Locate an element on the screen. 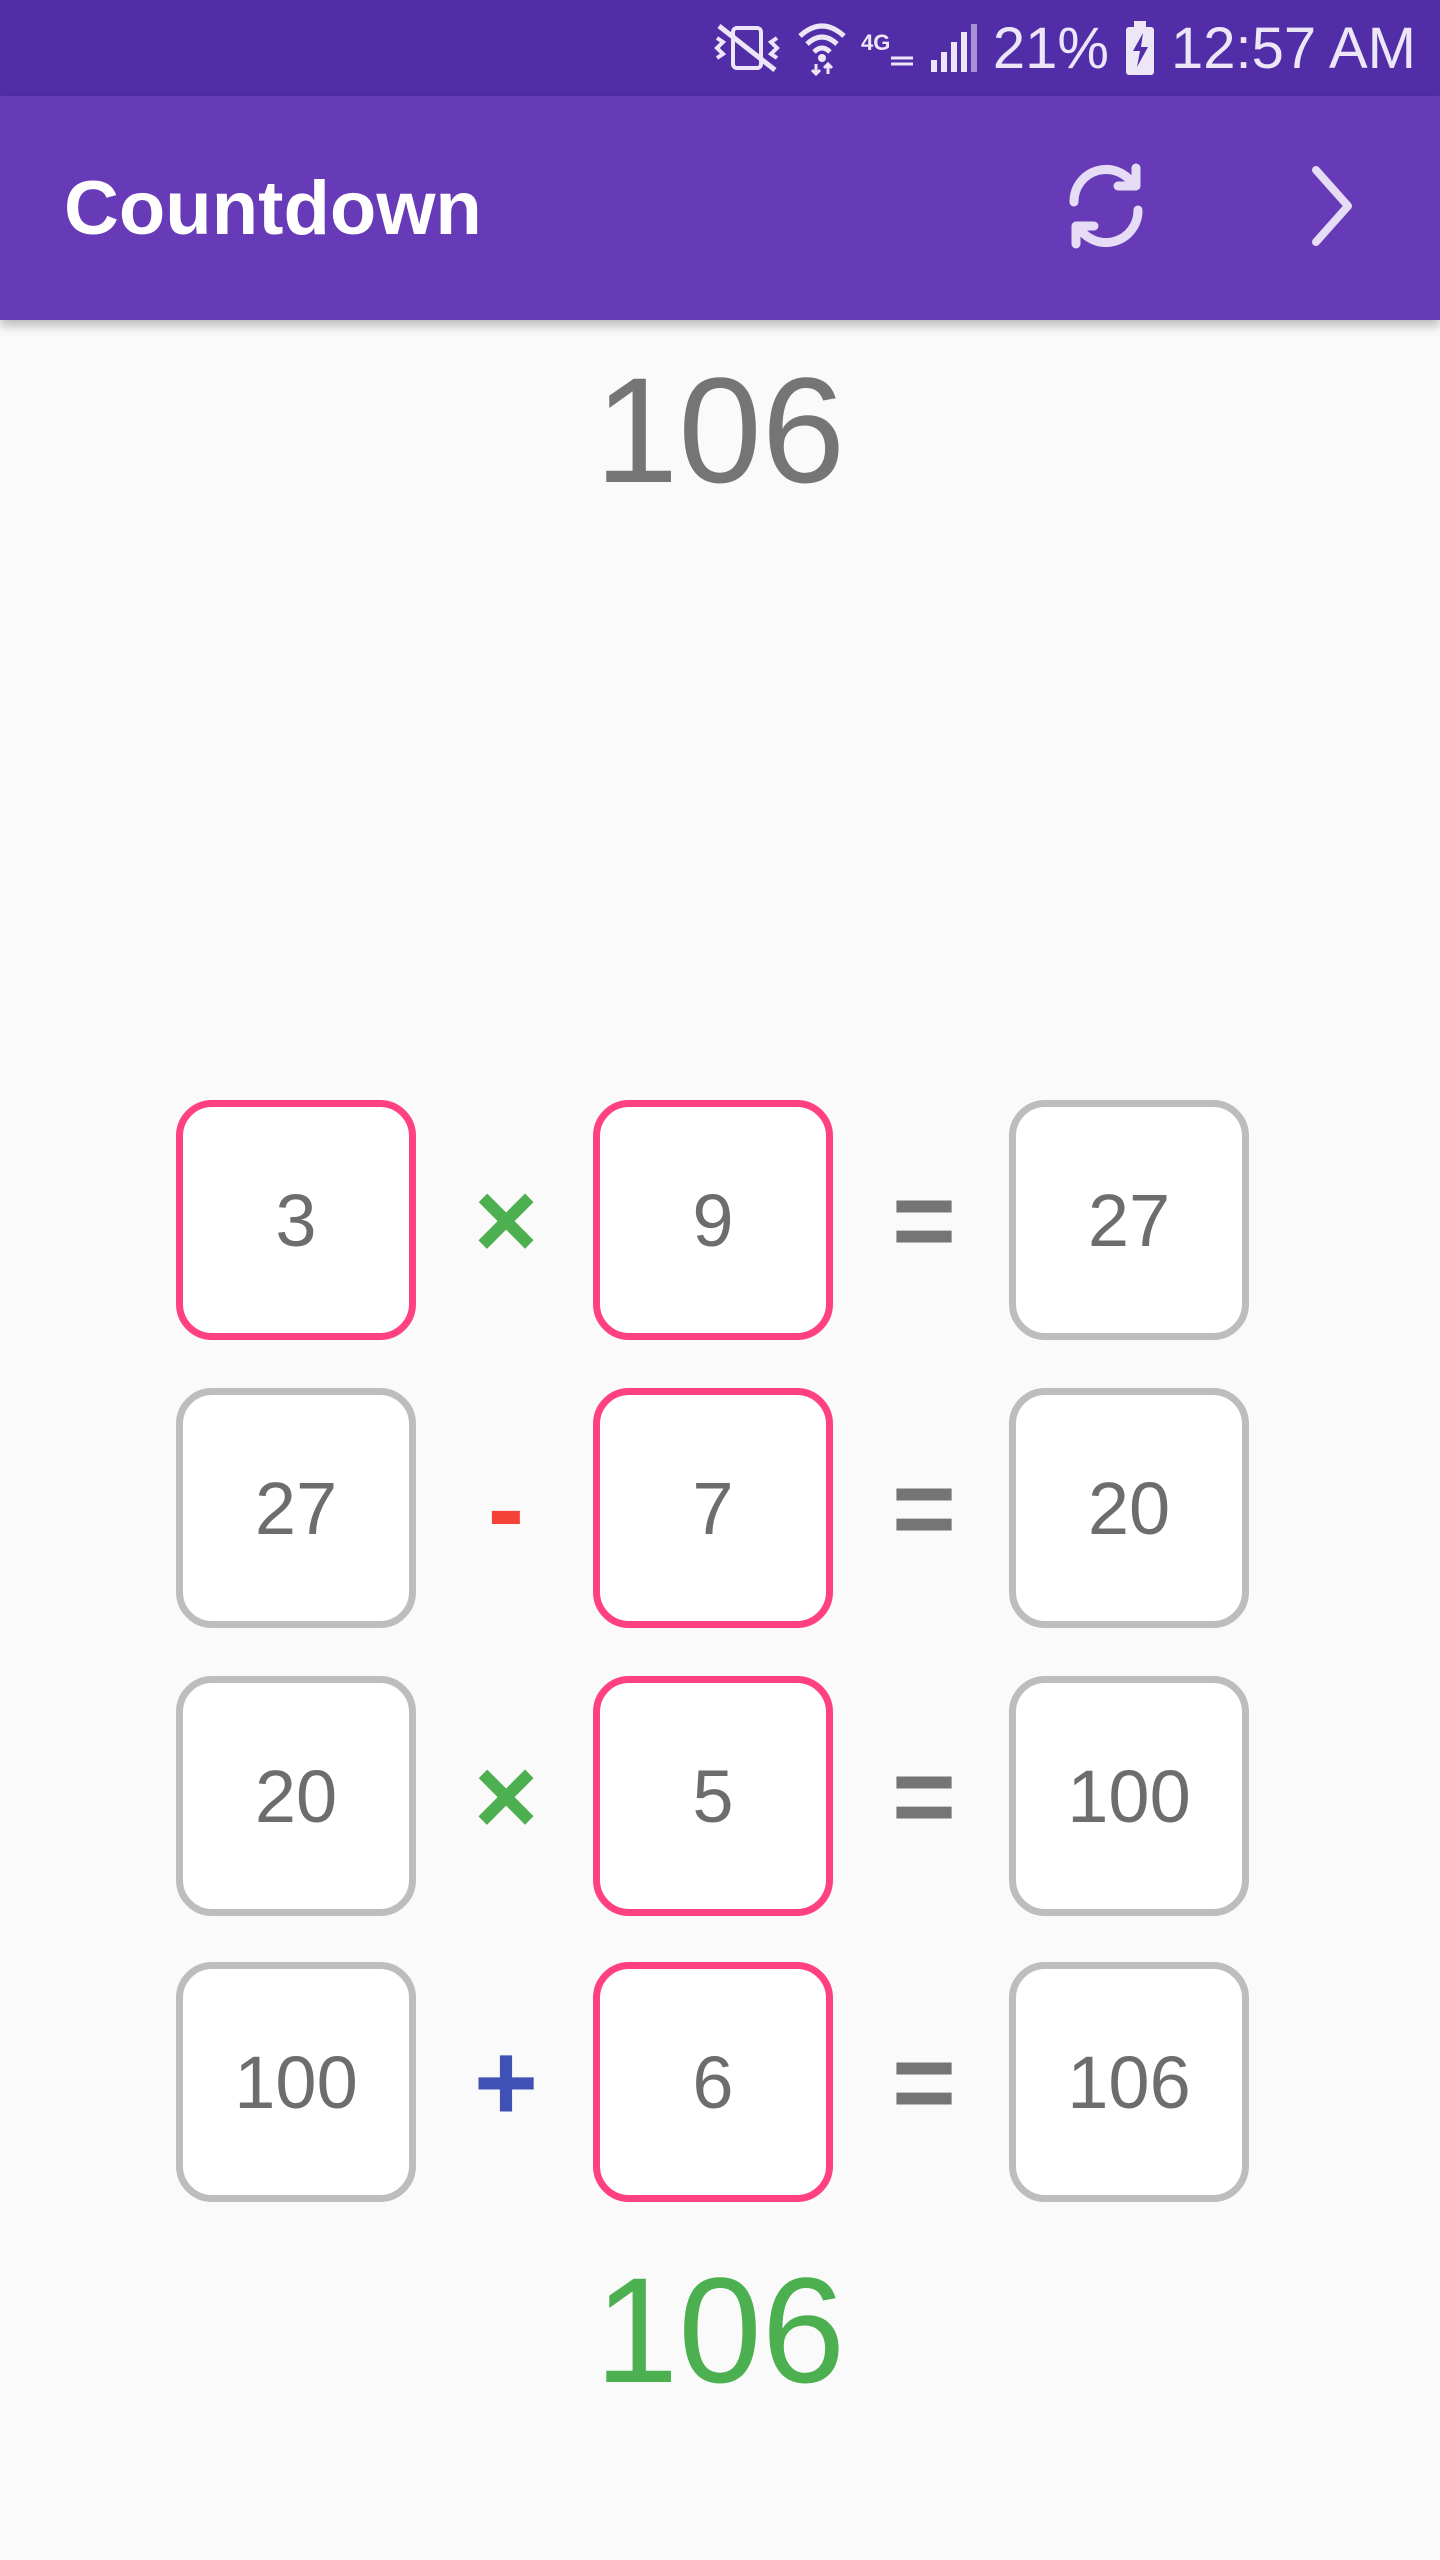 Image resolution: width=1440 pixels, height=2560 pixels. signal-icon is located at coordinates (953, 48).